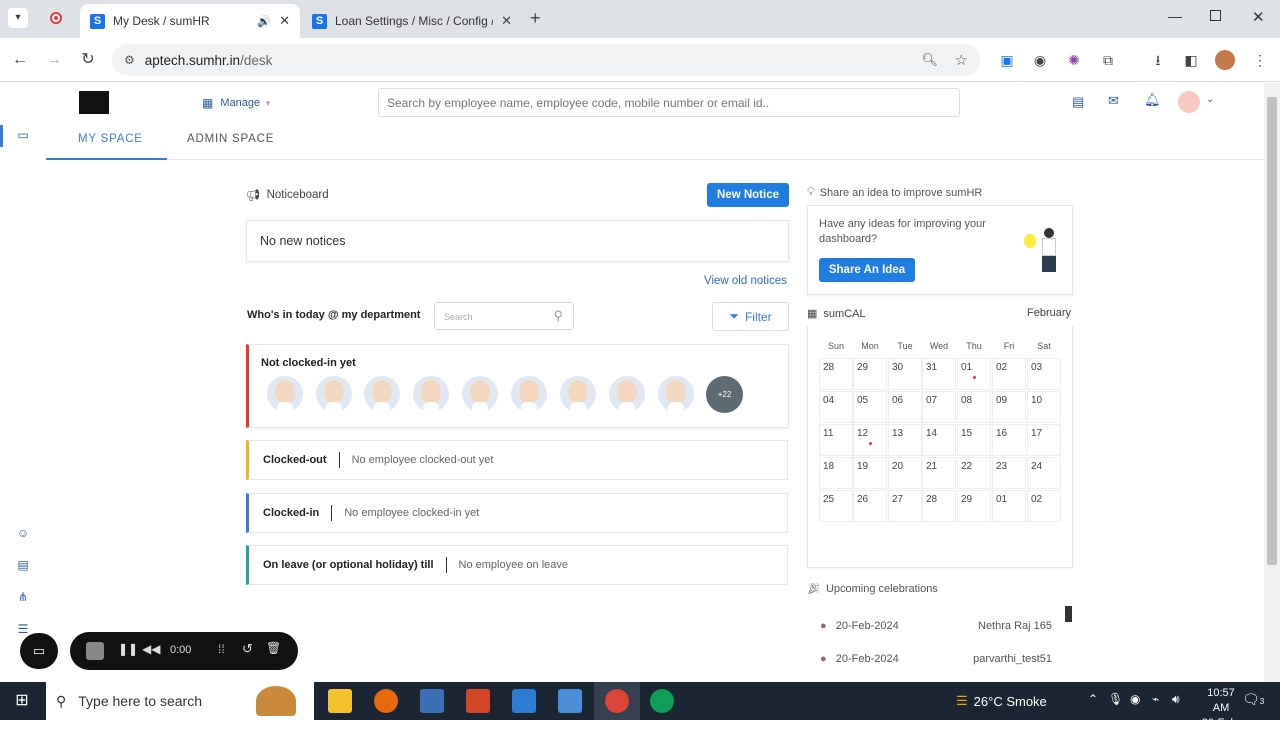 The height and width of the screenshot is (746, 1280). Describe the element at coordinates (1158, 60) in the screenshot. I see `download-icon: ⭳` at that location.